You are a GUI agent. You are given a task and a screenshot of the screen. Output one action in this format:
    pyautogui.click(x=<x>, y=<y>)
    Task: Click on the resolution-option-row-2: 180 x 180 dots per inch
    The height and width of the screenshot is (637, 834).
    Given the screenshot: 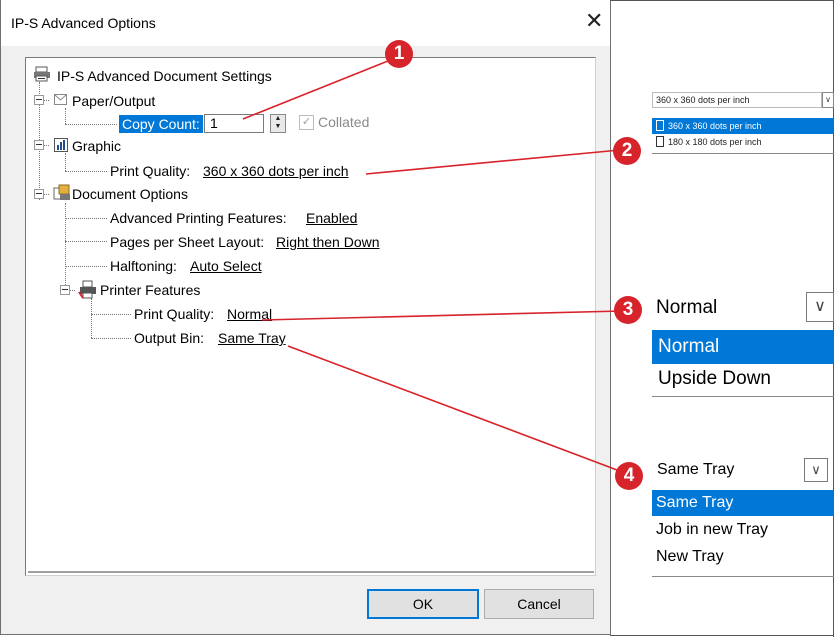 What is the action you would take?
    pyautogui.click(x=743, y=142)
    